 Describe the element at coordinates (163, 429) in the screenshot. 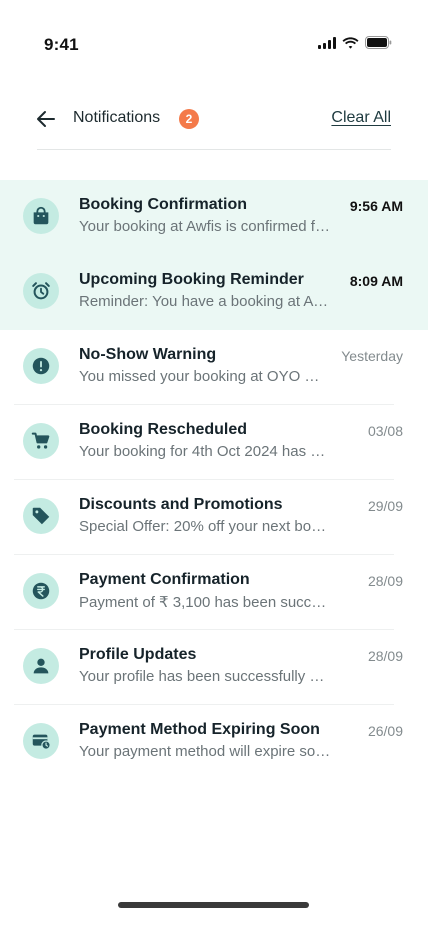

I see `notification-title: Booking Rescheduled` at that location.